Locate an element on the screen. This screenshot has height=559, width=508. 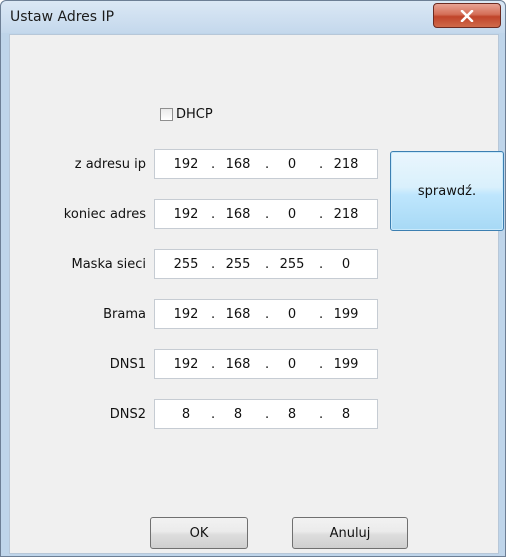
dhcp-label: DHCP is located at coordinates (194, 114).